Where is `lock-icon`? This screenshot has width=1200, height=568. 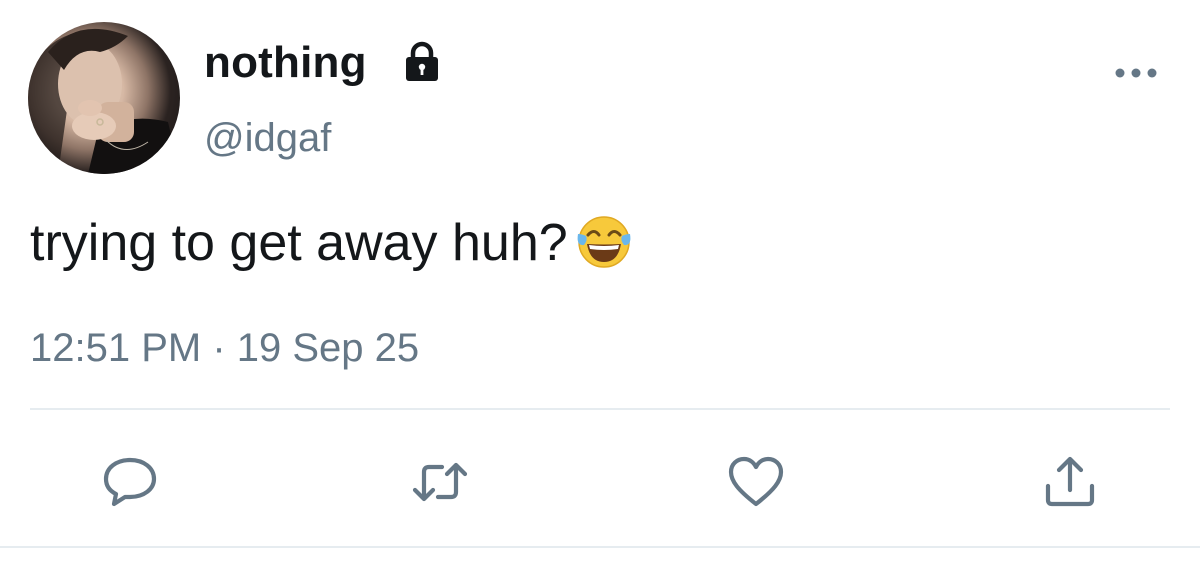 lock-icon is located at coordinates (422, 61).